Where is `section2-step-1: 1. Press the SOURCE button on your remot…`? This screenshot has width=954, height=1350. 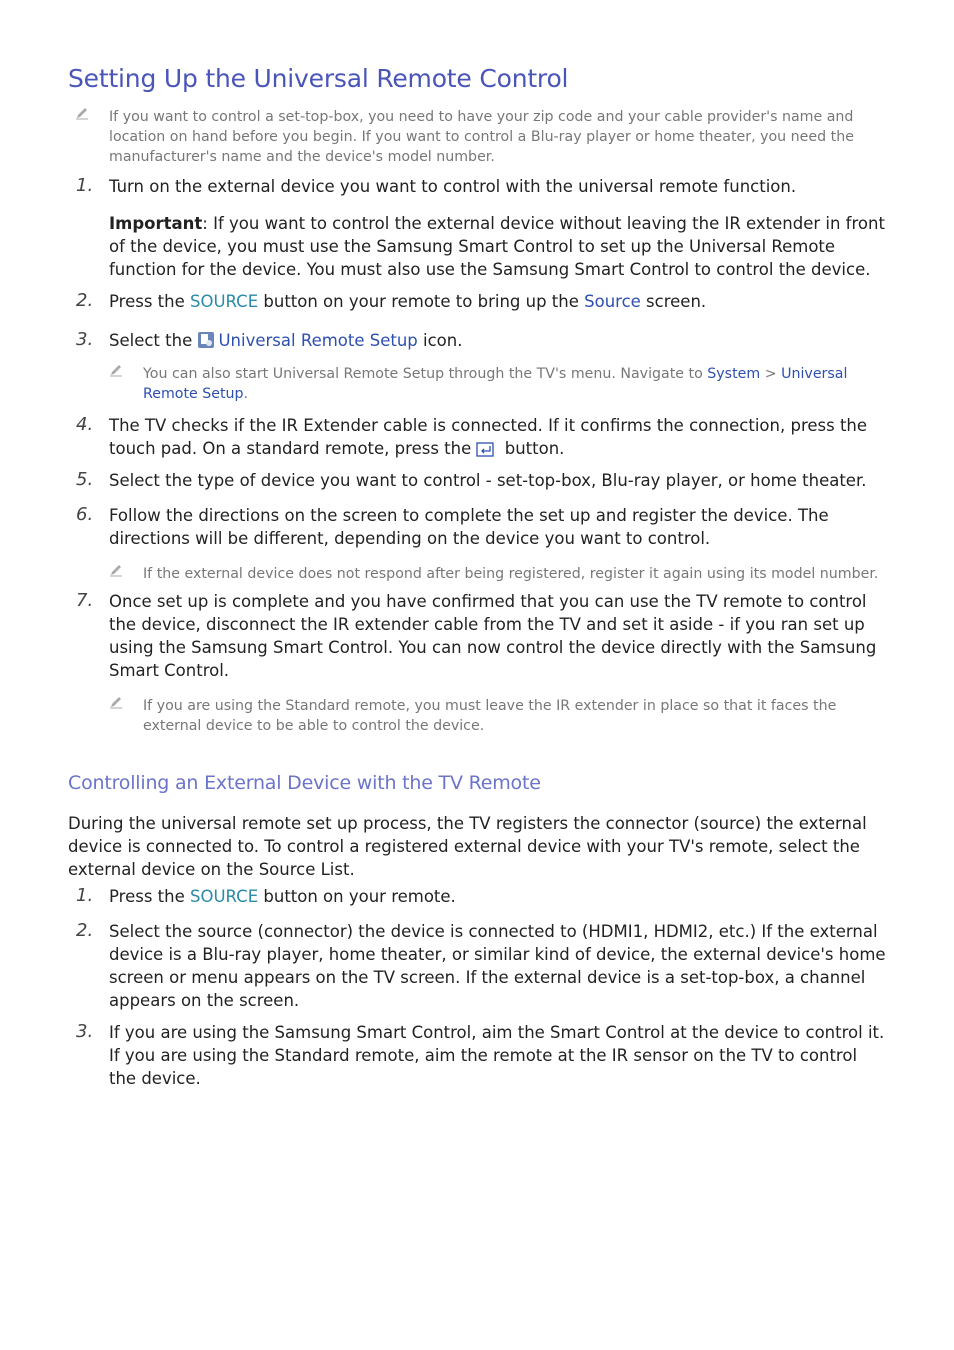 section2-step-1: 1. Press the SOURCE button on your remot… is located at coordinates (266, 895).